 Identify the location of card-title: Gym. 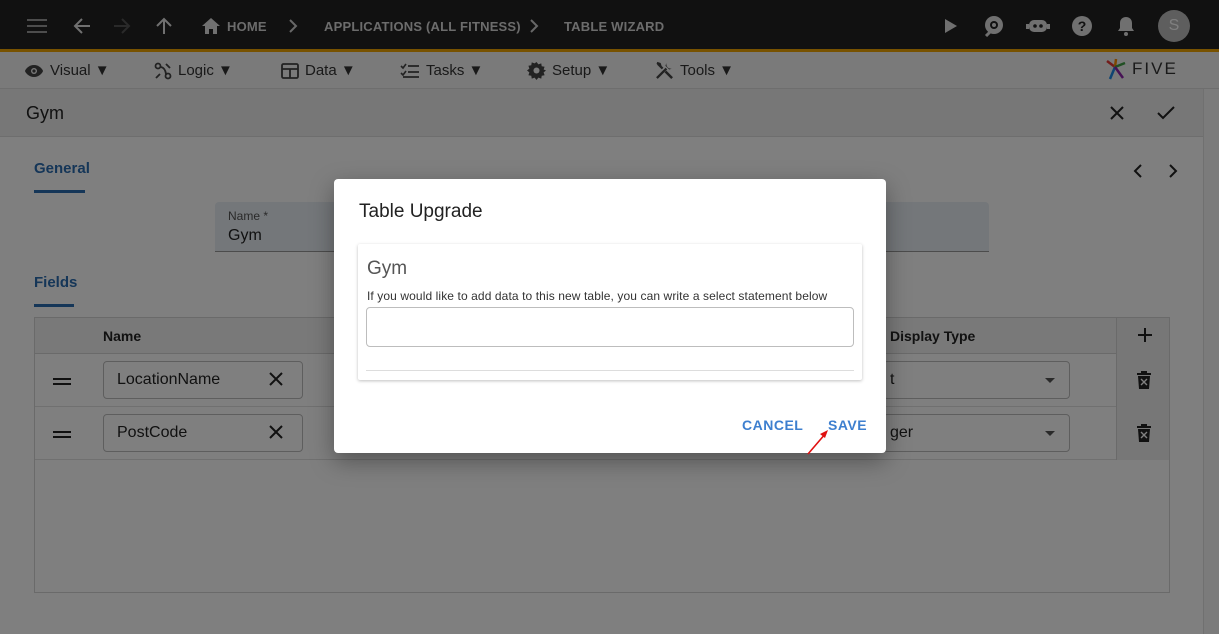
(387, 268).